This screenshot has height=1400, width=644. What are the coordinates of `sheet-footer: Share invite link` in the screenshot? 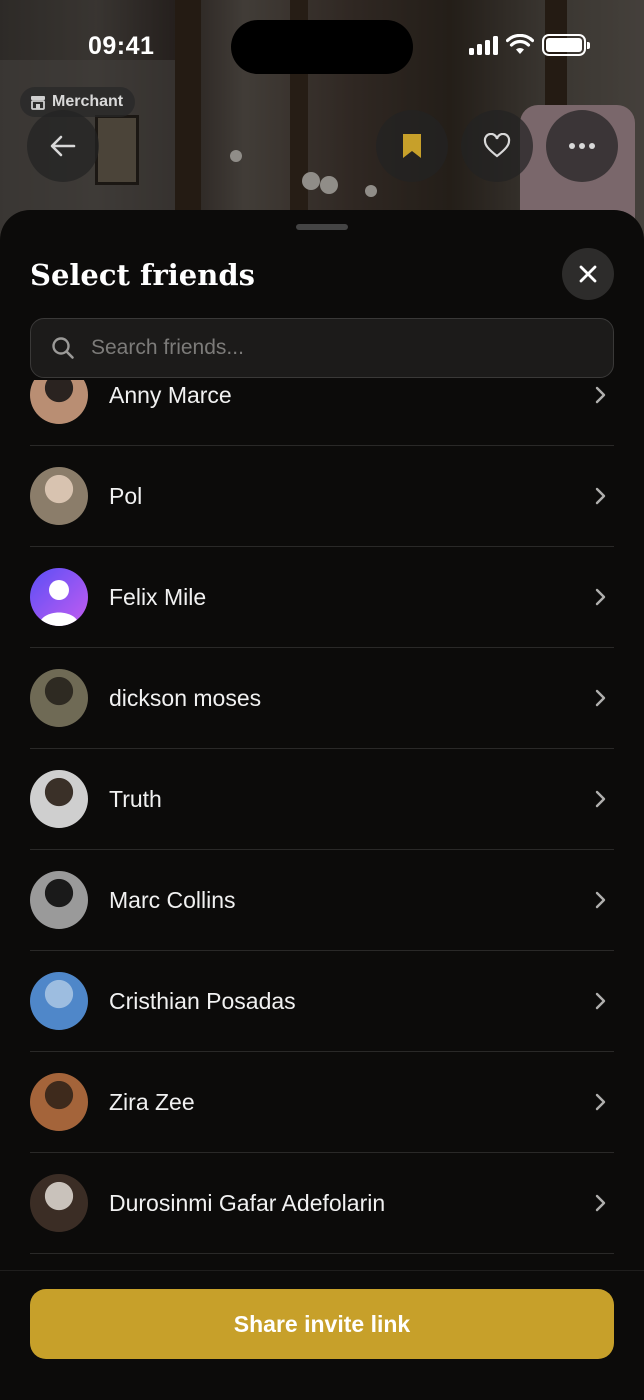 It's located at (322, 1335).